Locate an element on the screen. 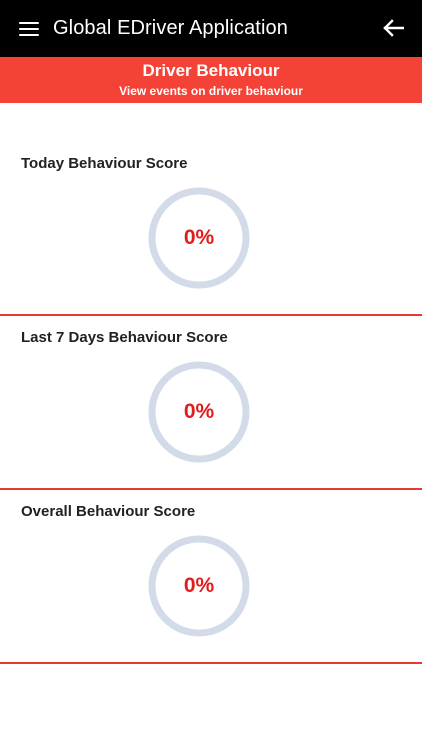 Image resolution: width=422 pixels, height=750 pixels. app-title: Global EDriver Application is located at coordinates (170, 28).